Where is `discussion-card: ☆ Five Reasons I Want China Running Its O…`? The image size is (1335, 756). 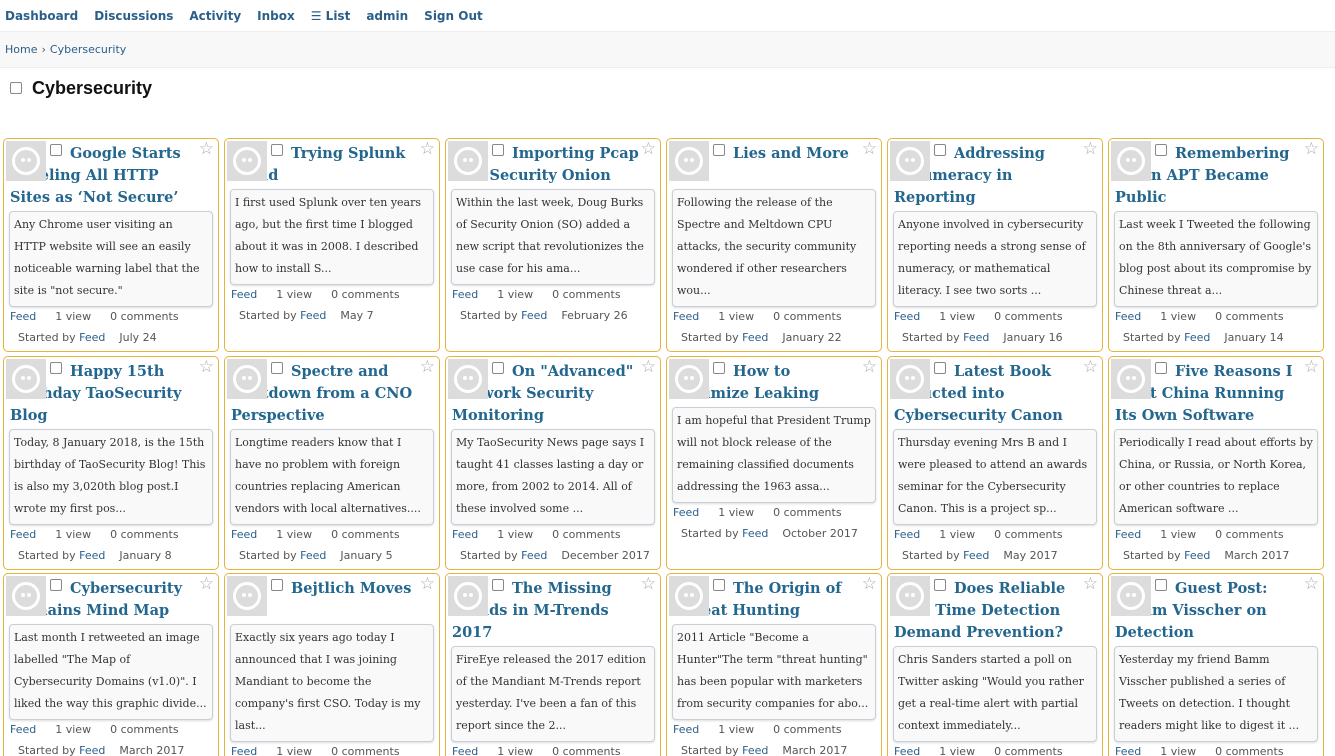 discussion-card: ☆ Five Reasons I Want China Running Its O… is located at coordinates (1216, 463).